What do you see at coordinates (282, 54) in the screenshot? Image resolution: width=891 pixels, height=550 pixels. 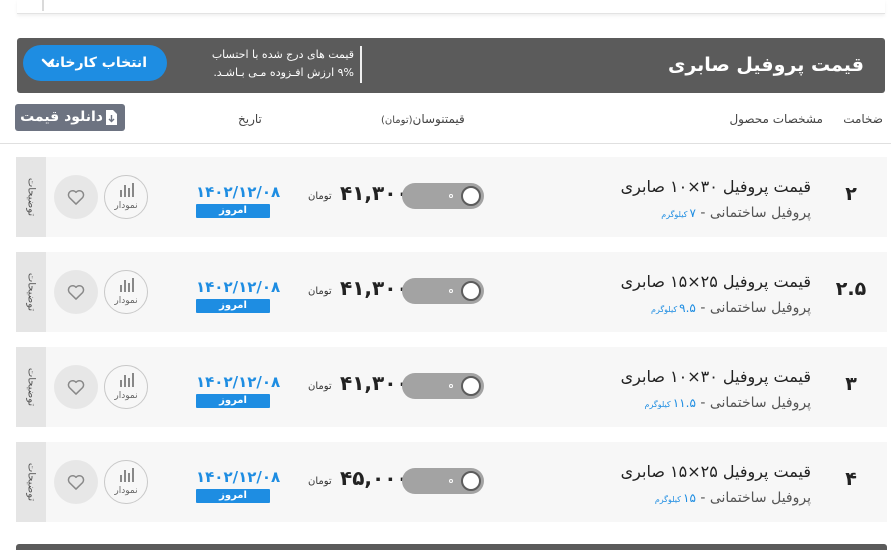 I see `vat-note-line-1: قیمت های درج شده با احتساب` at bounding box center [282, 54].